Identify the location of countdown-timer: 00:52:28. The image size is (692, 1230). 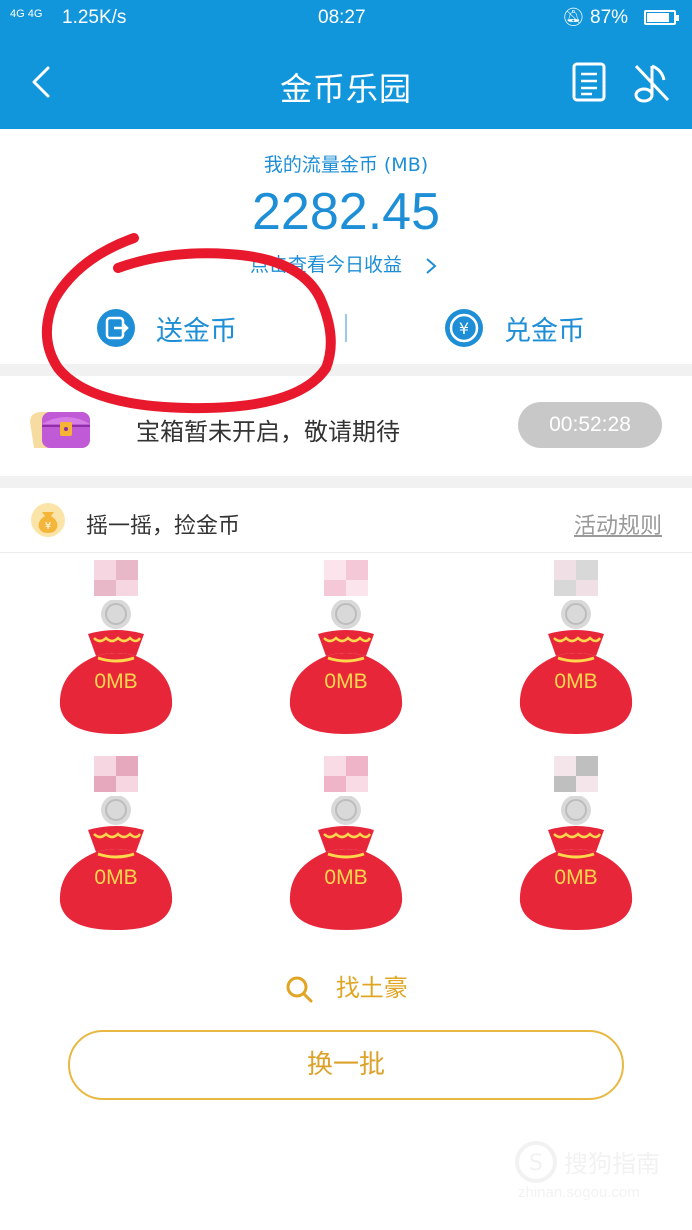
(590, 425).